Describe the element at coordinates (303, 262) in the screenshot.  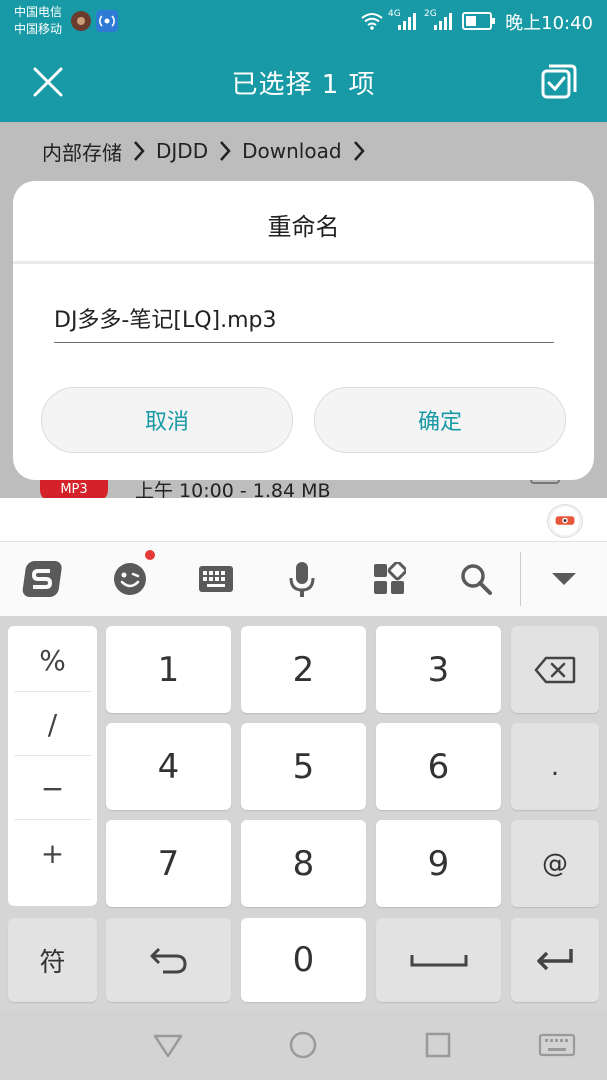
I see `dialog-divider` at that location.